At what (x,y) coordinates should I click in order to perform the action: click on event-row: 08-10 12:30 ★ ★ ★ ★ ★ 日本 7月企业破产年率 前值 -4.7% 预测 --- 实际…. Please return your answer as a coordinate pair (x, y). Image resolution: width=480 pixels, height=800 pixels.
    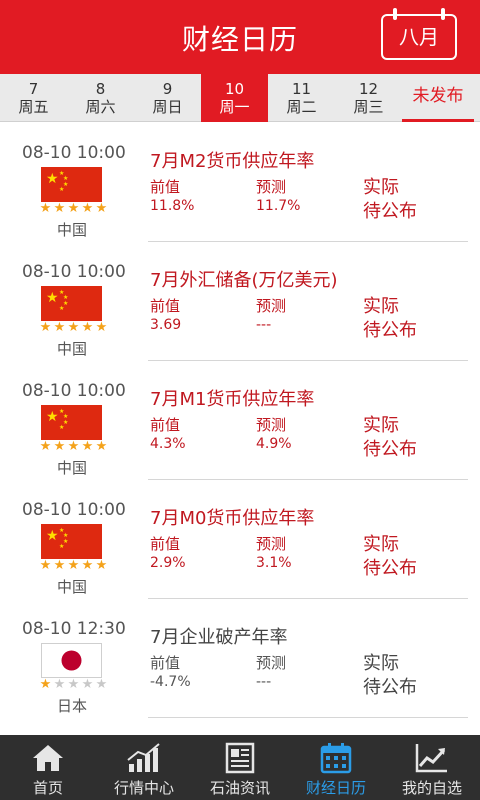
    Looking at the image, I should click on (240, 658).